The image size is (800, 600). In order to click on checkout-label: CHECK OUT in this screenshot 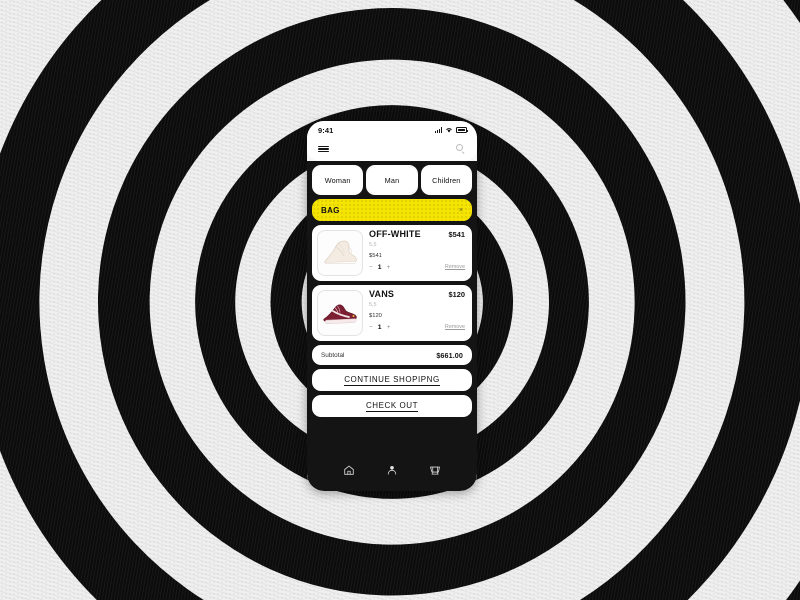, I will do `click(392, 406)`.